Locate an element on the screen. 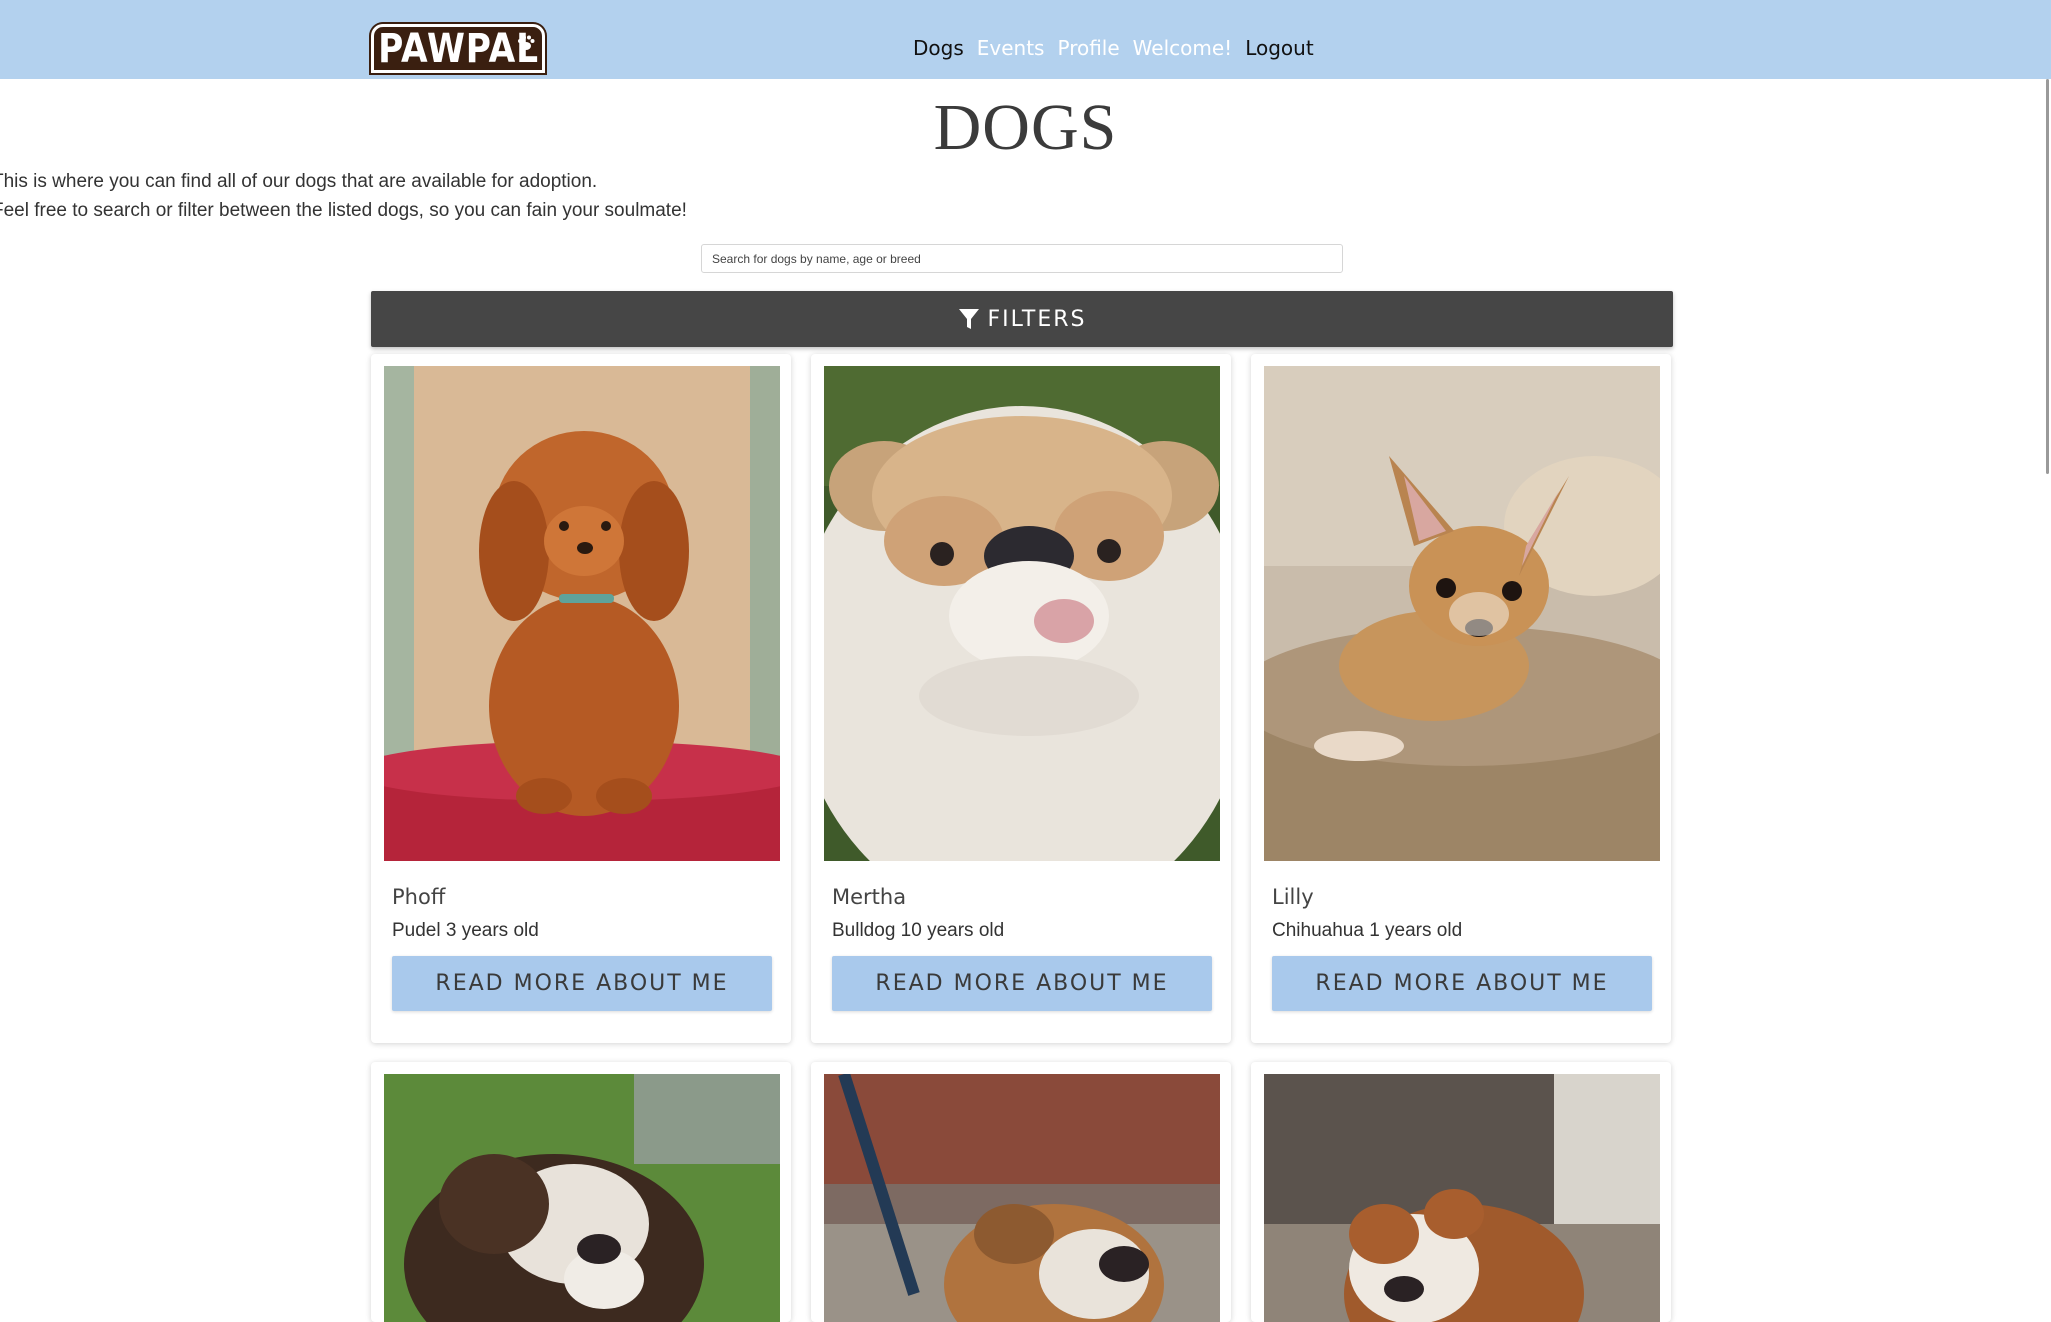 This screenshot has width=2051, height=1322. pawpal-logo: PAWPAL is located at coordinates (458, 48).